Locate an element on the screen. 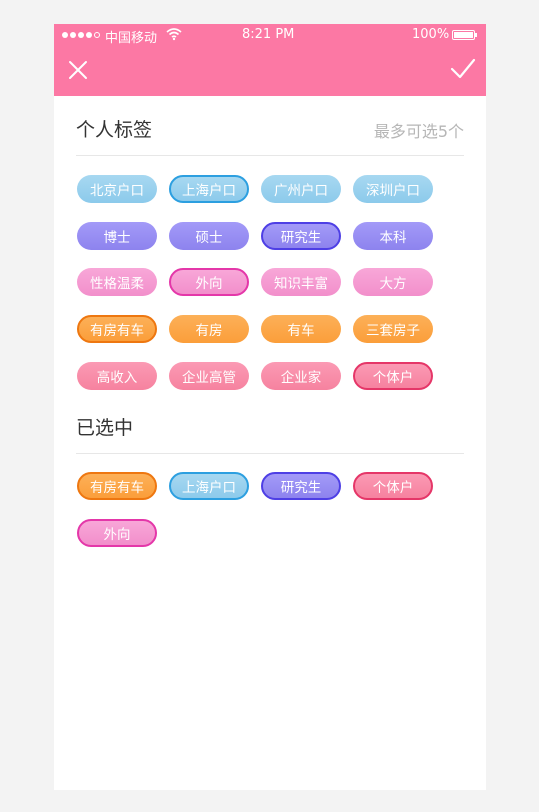  selected-tag: 外向 is located at coordinates (117, 532).